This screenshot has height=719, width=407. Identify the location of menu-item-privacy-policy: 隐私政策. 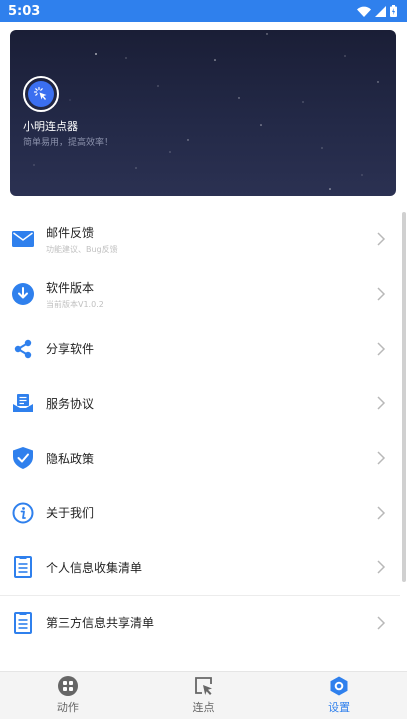
(200, 458).